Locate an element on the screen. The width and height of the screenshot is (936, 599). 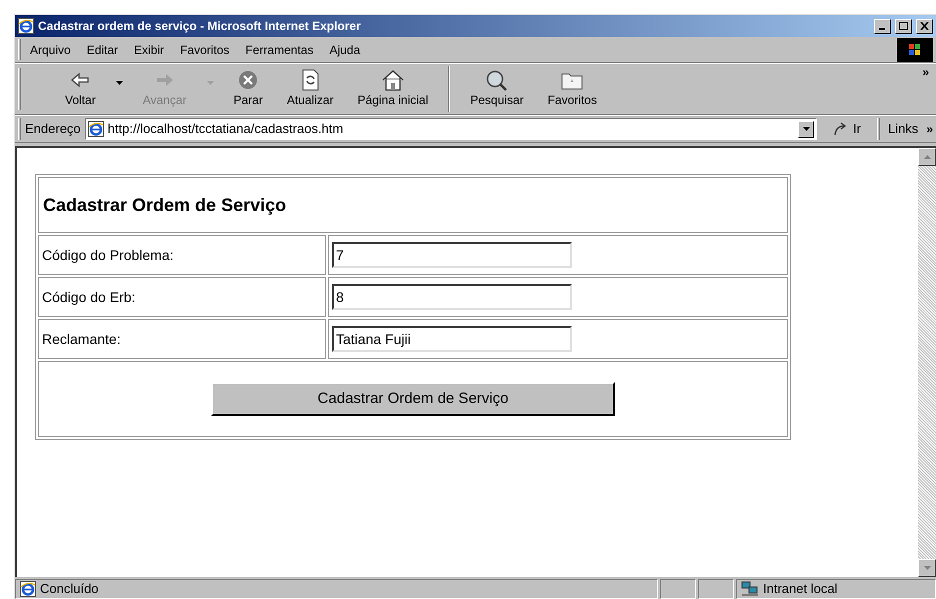
close-button is located at coordinates (924, 26).